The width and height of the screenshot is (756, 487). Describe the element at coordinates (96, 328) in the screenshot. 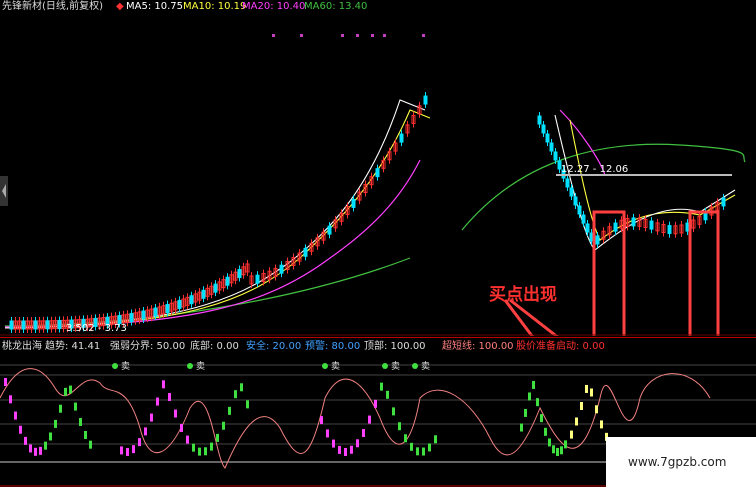

I see `low-price-label: 3.502 - 3.73` at that location.